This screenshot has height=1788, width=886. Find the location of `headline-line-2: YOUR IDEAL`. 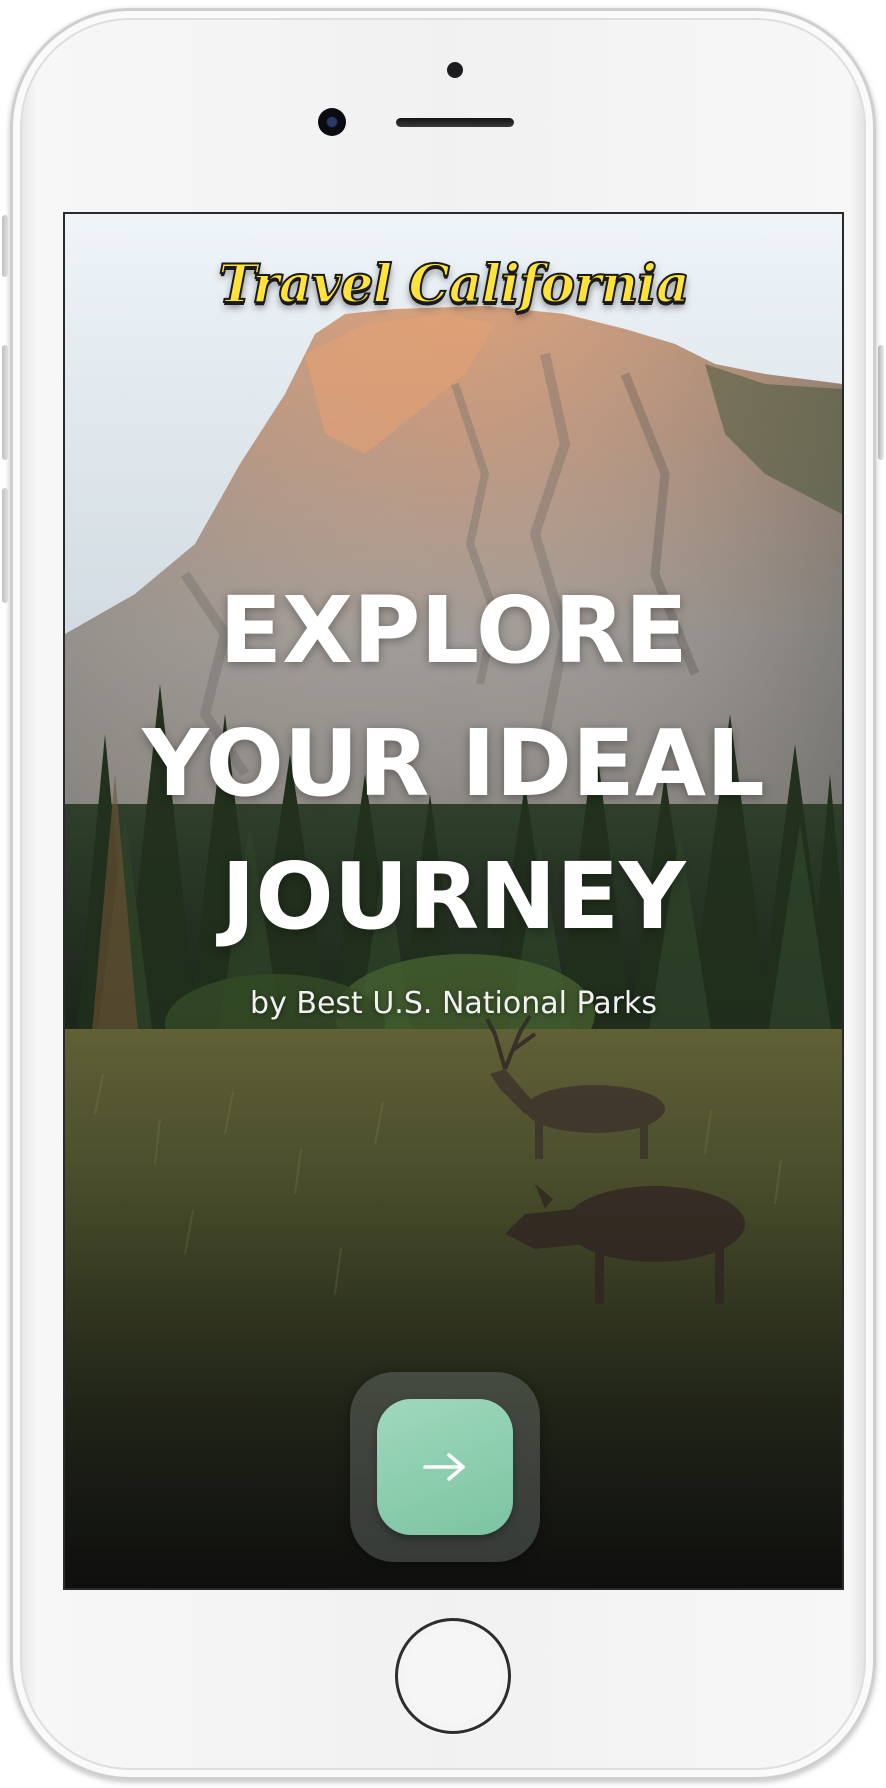

headline-line-2: YOUR IDEAL is located at coordinates (453, 763).